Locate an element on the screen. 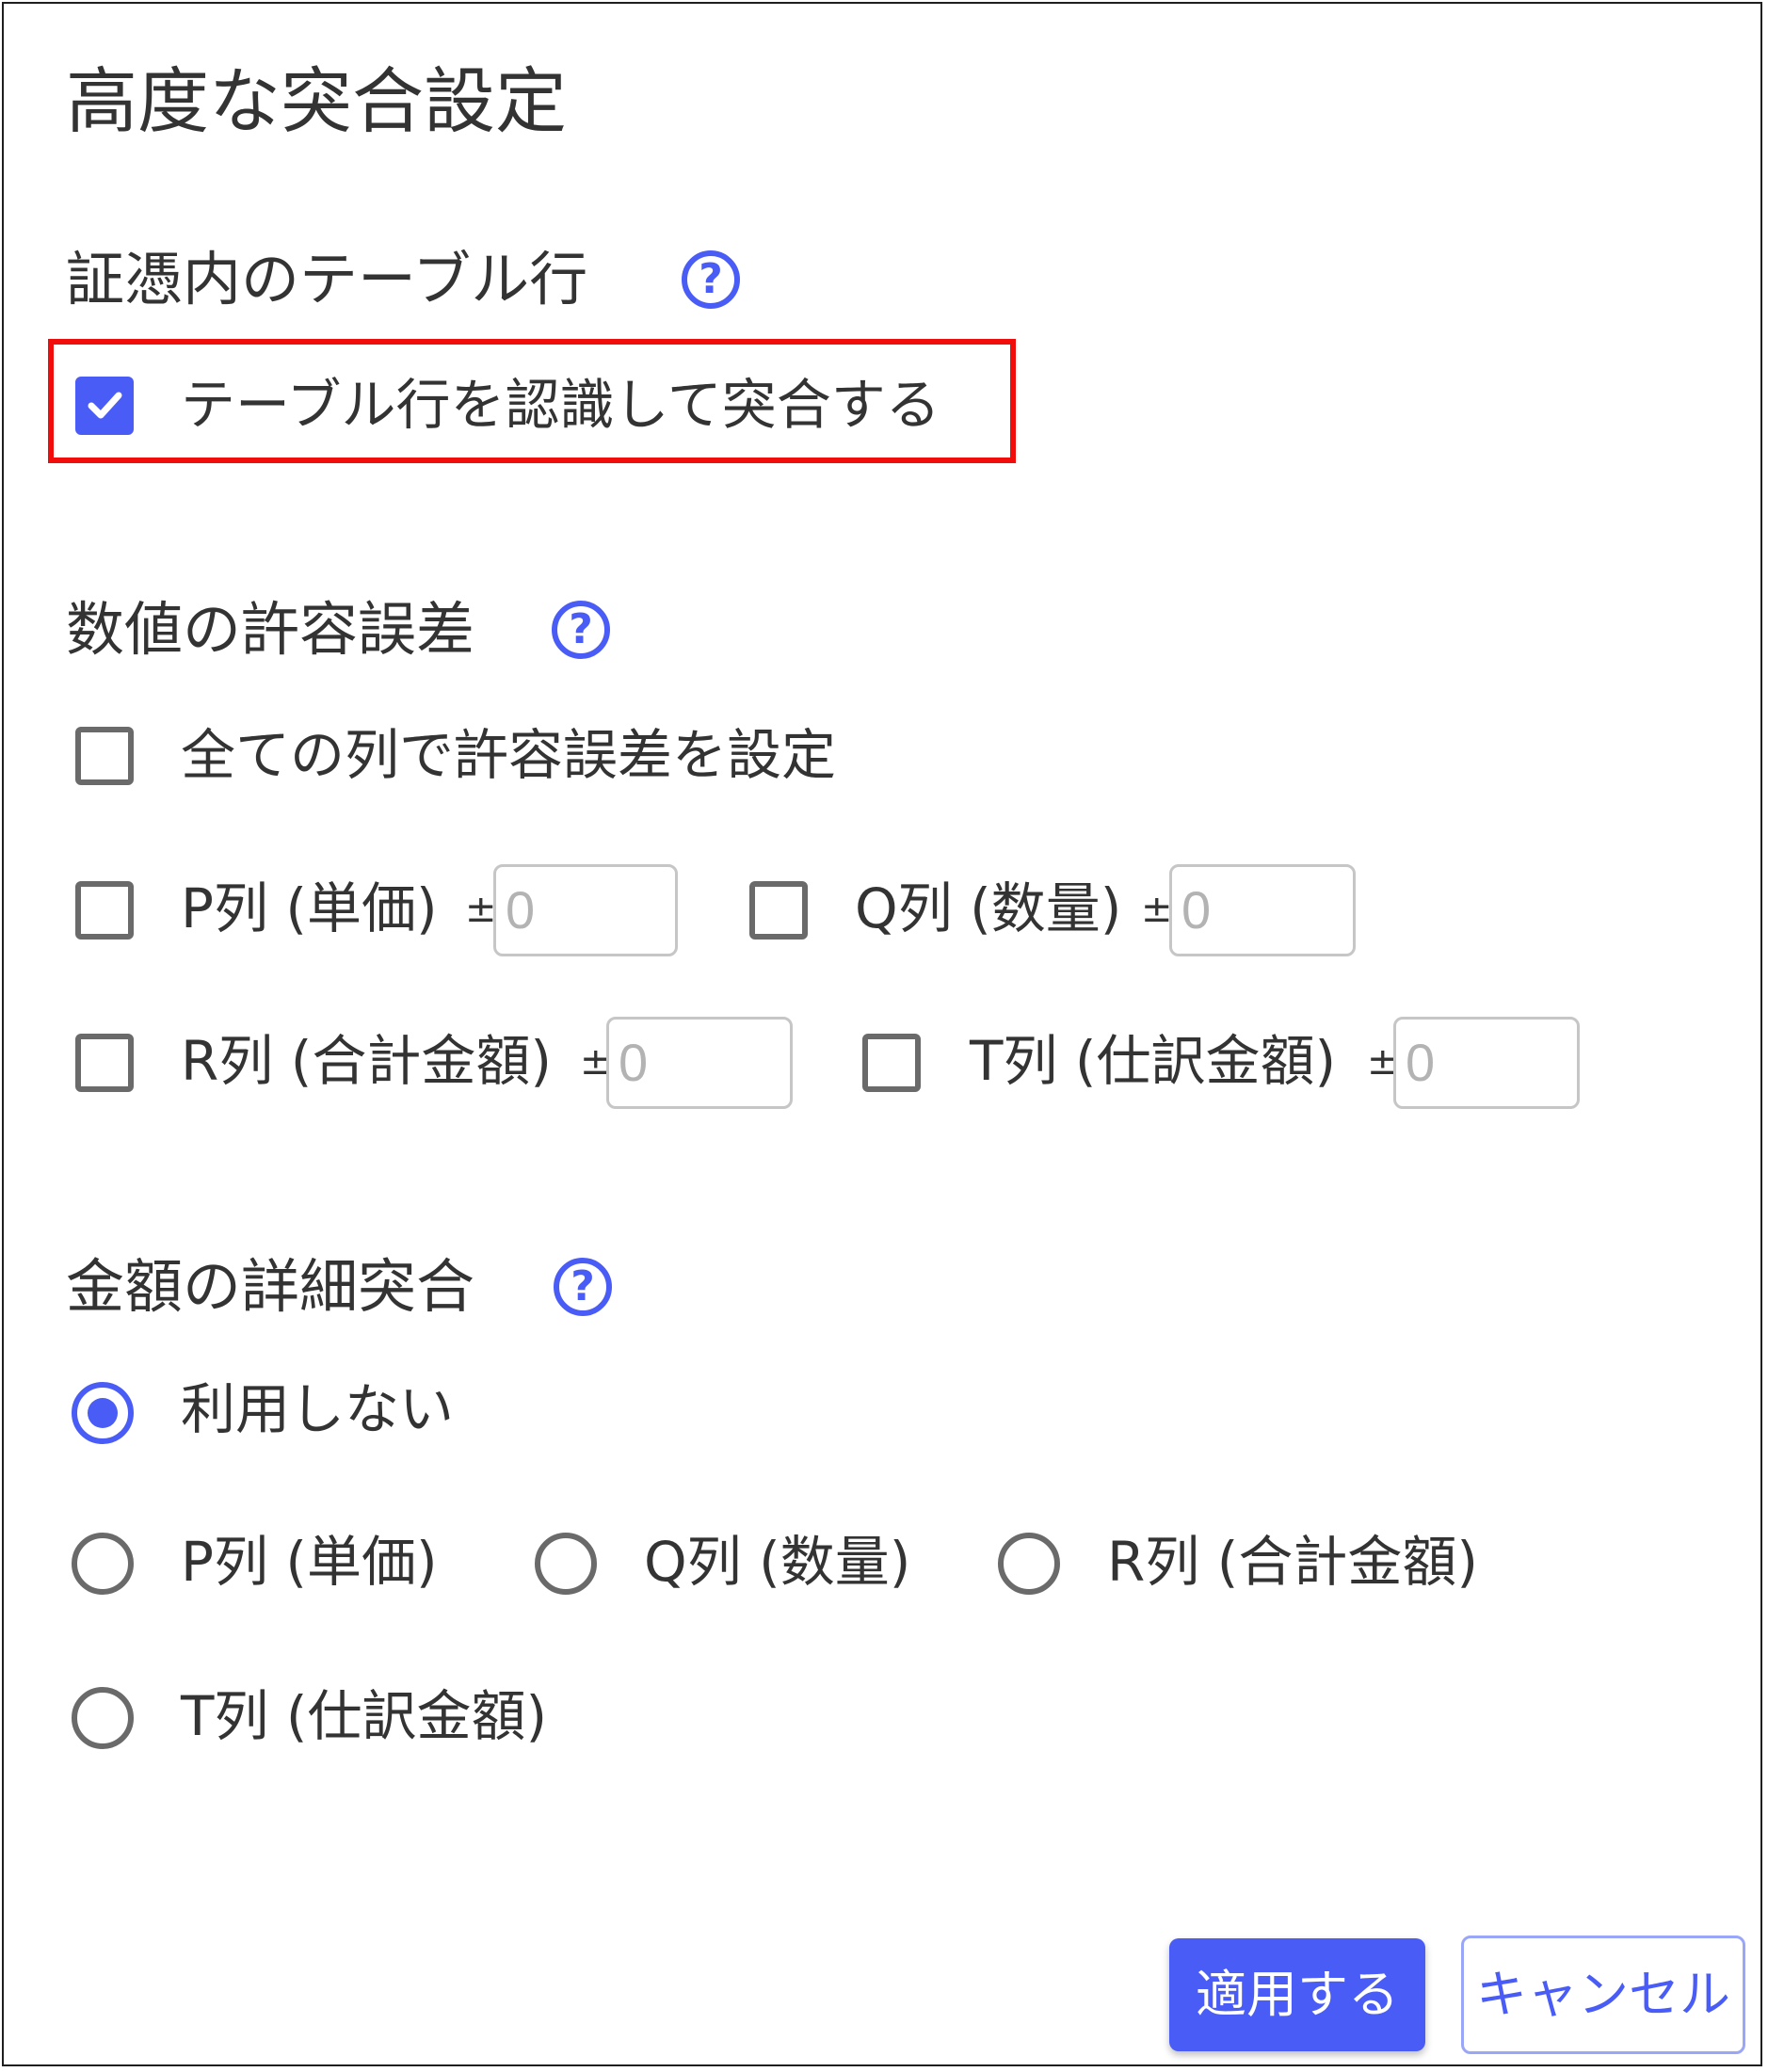 The height and width of the screenshot is (2072, 1768). table-rows-checkbox is located at coordinates (104, 406).